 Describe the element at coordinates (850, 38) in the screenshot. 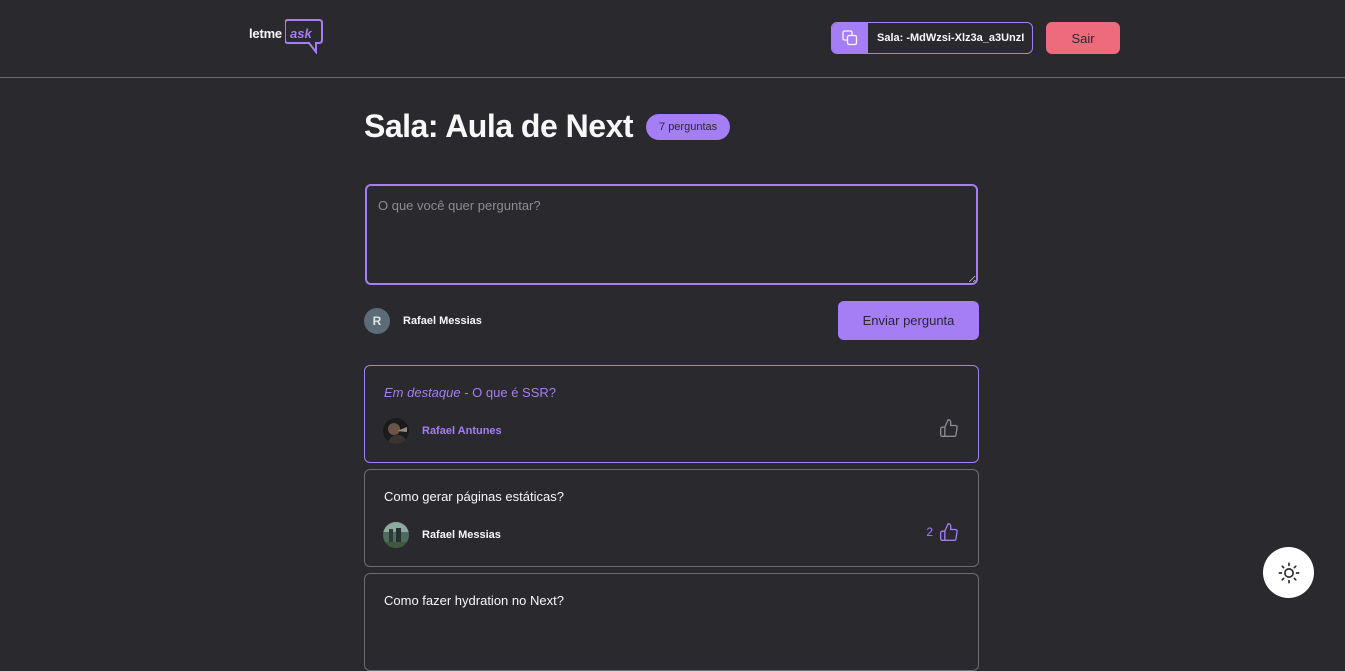

I see `copy-icon` at that location.